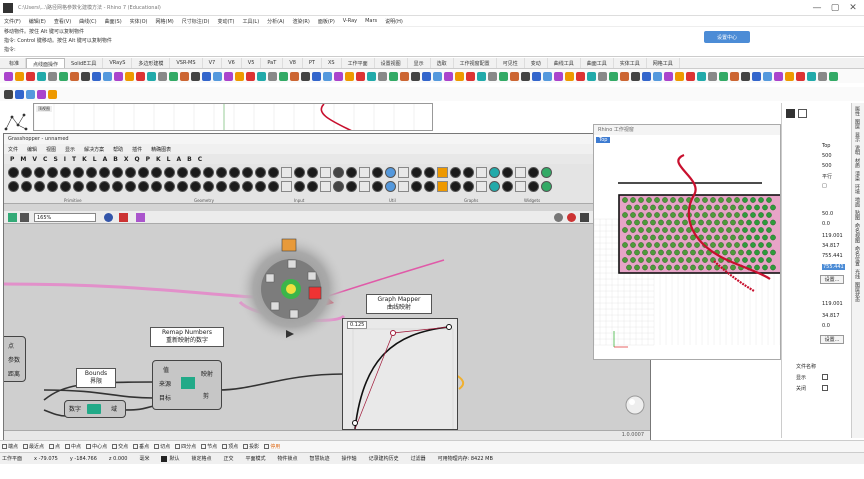  I want to click on gh-tab-10: B, so click(115, 159).